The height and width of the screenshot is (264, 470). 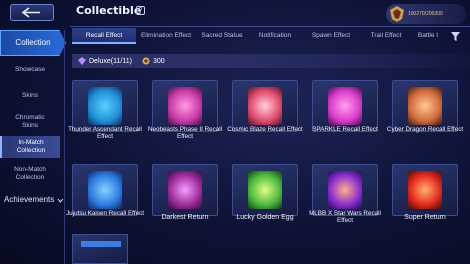 I want to click on item-card: Darkest Return, so click(x=185, y=199).